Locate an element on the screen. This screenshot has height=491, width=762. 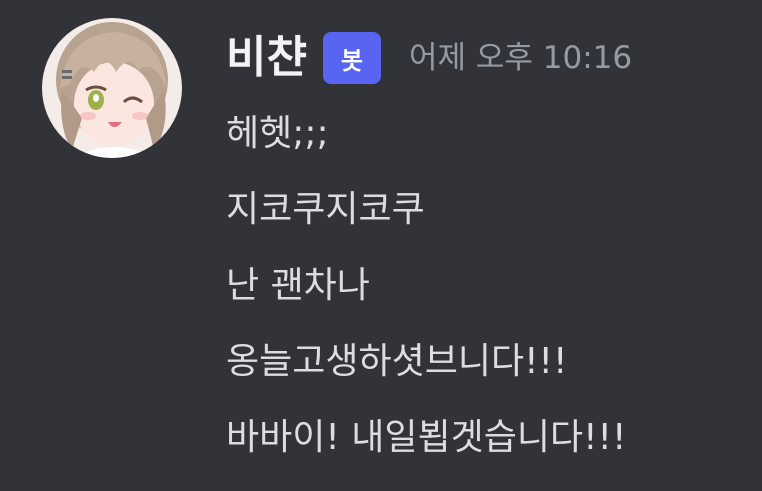
bot-badge: 봇 is located at coordinates (351, 58).